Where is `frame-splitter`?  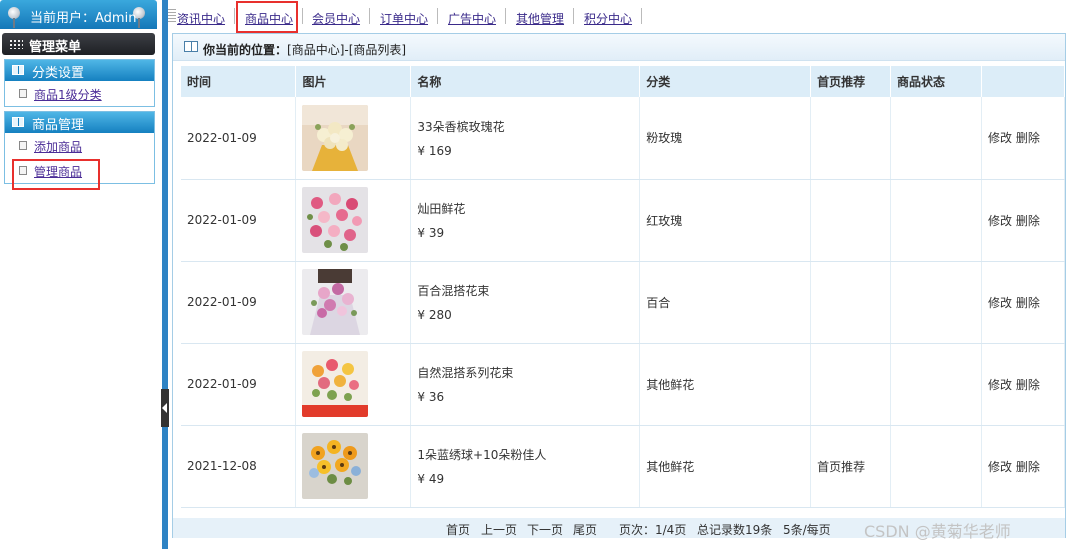 frame-splitter is located at coordinates (165, 274).